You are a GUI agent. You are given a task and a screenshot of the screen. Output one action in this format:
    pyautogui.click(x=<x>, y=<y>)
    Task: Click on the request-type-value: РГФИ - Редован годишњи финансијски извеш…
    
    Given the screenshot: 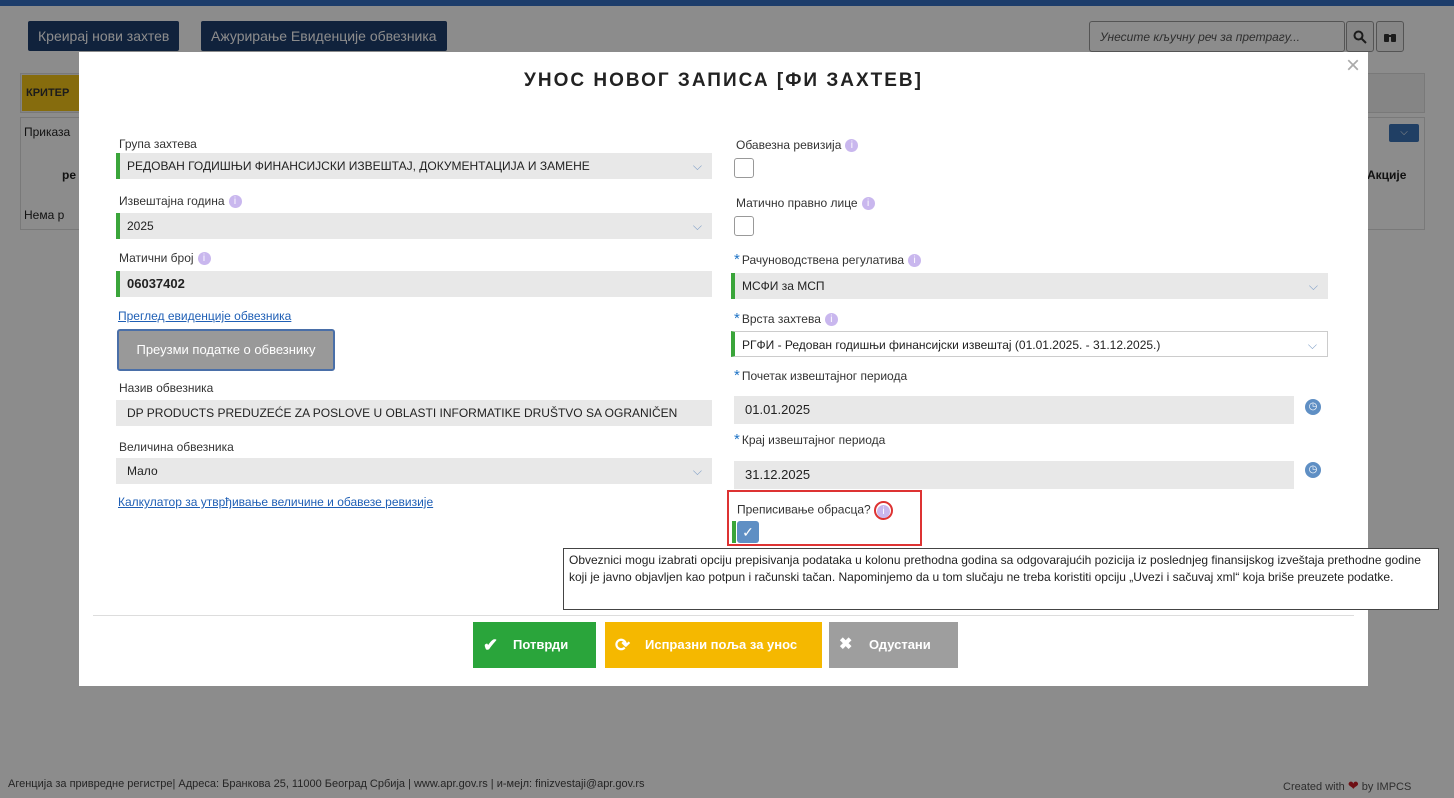 What is the action you would take?
    pyautogui.click(x=951, y=345)
    